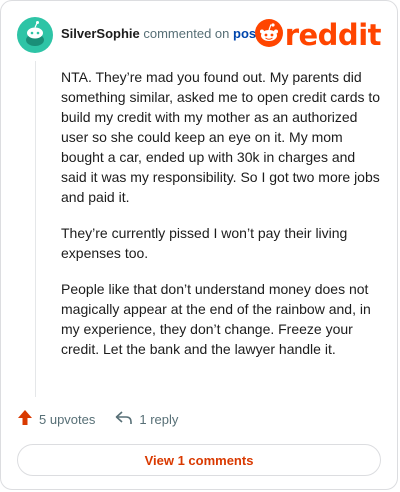  Describe the element at coordinates (127, 419) in the screenshot. I see `reply-arrow-icon` at that location.